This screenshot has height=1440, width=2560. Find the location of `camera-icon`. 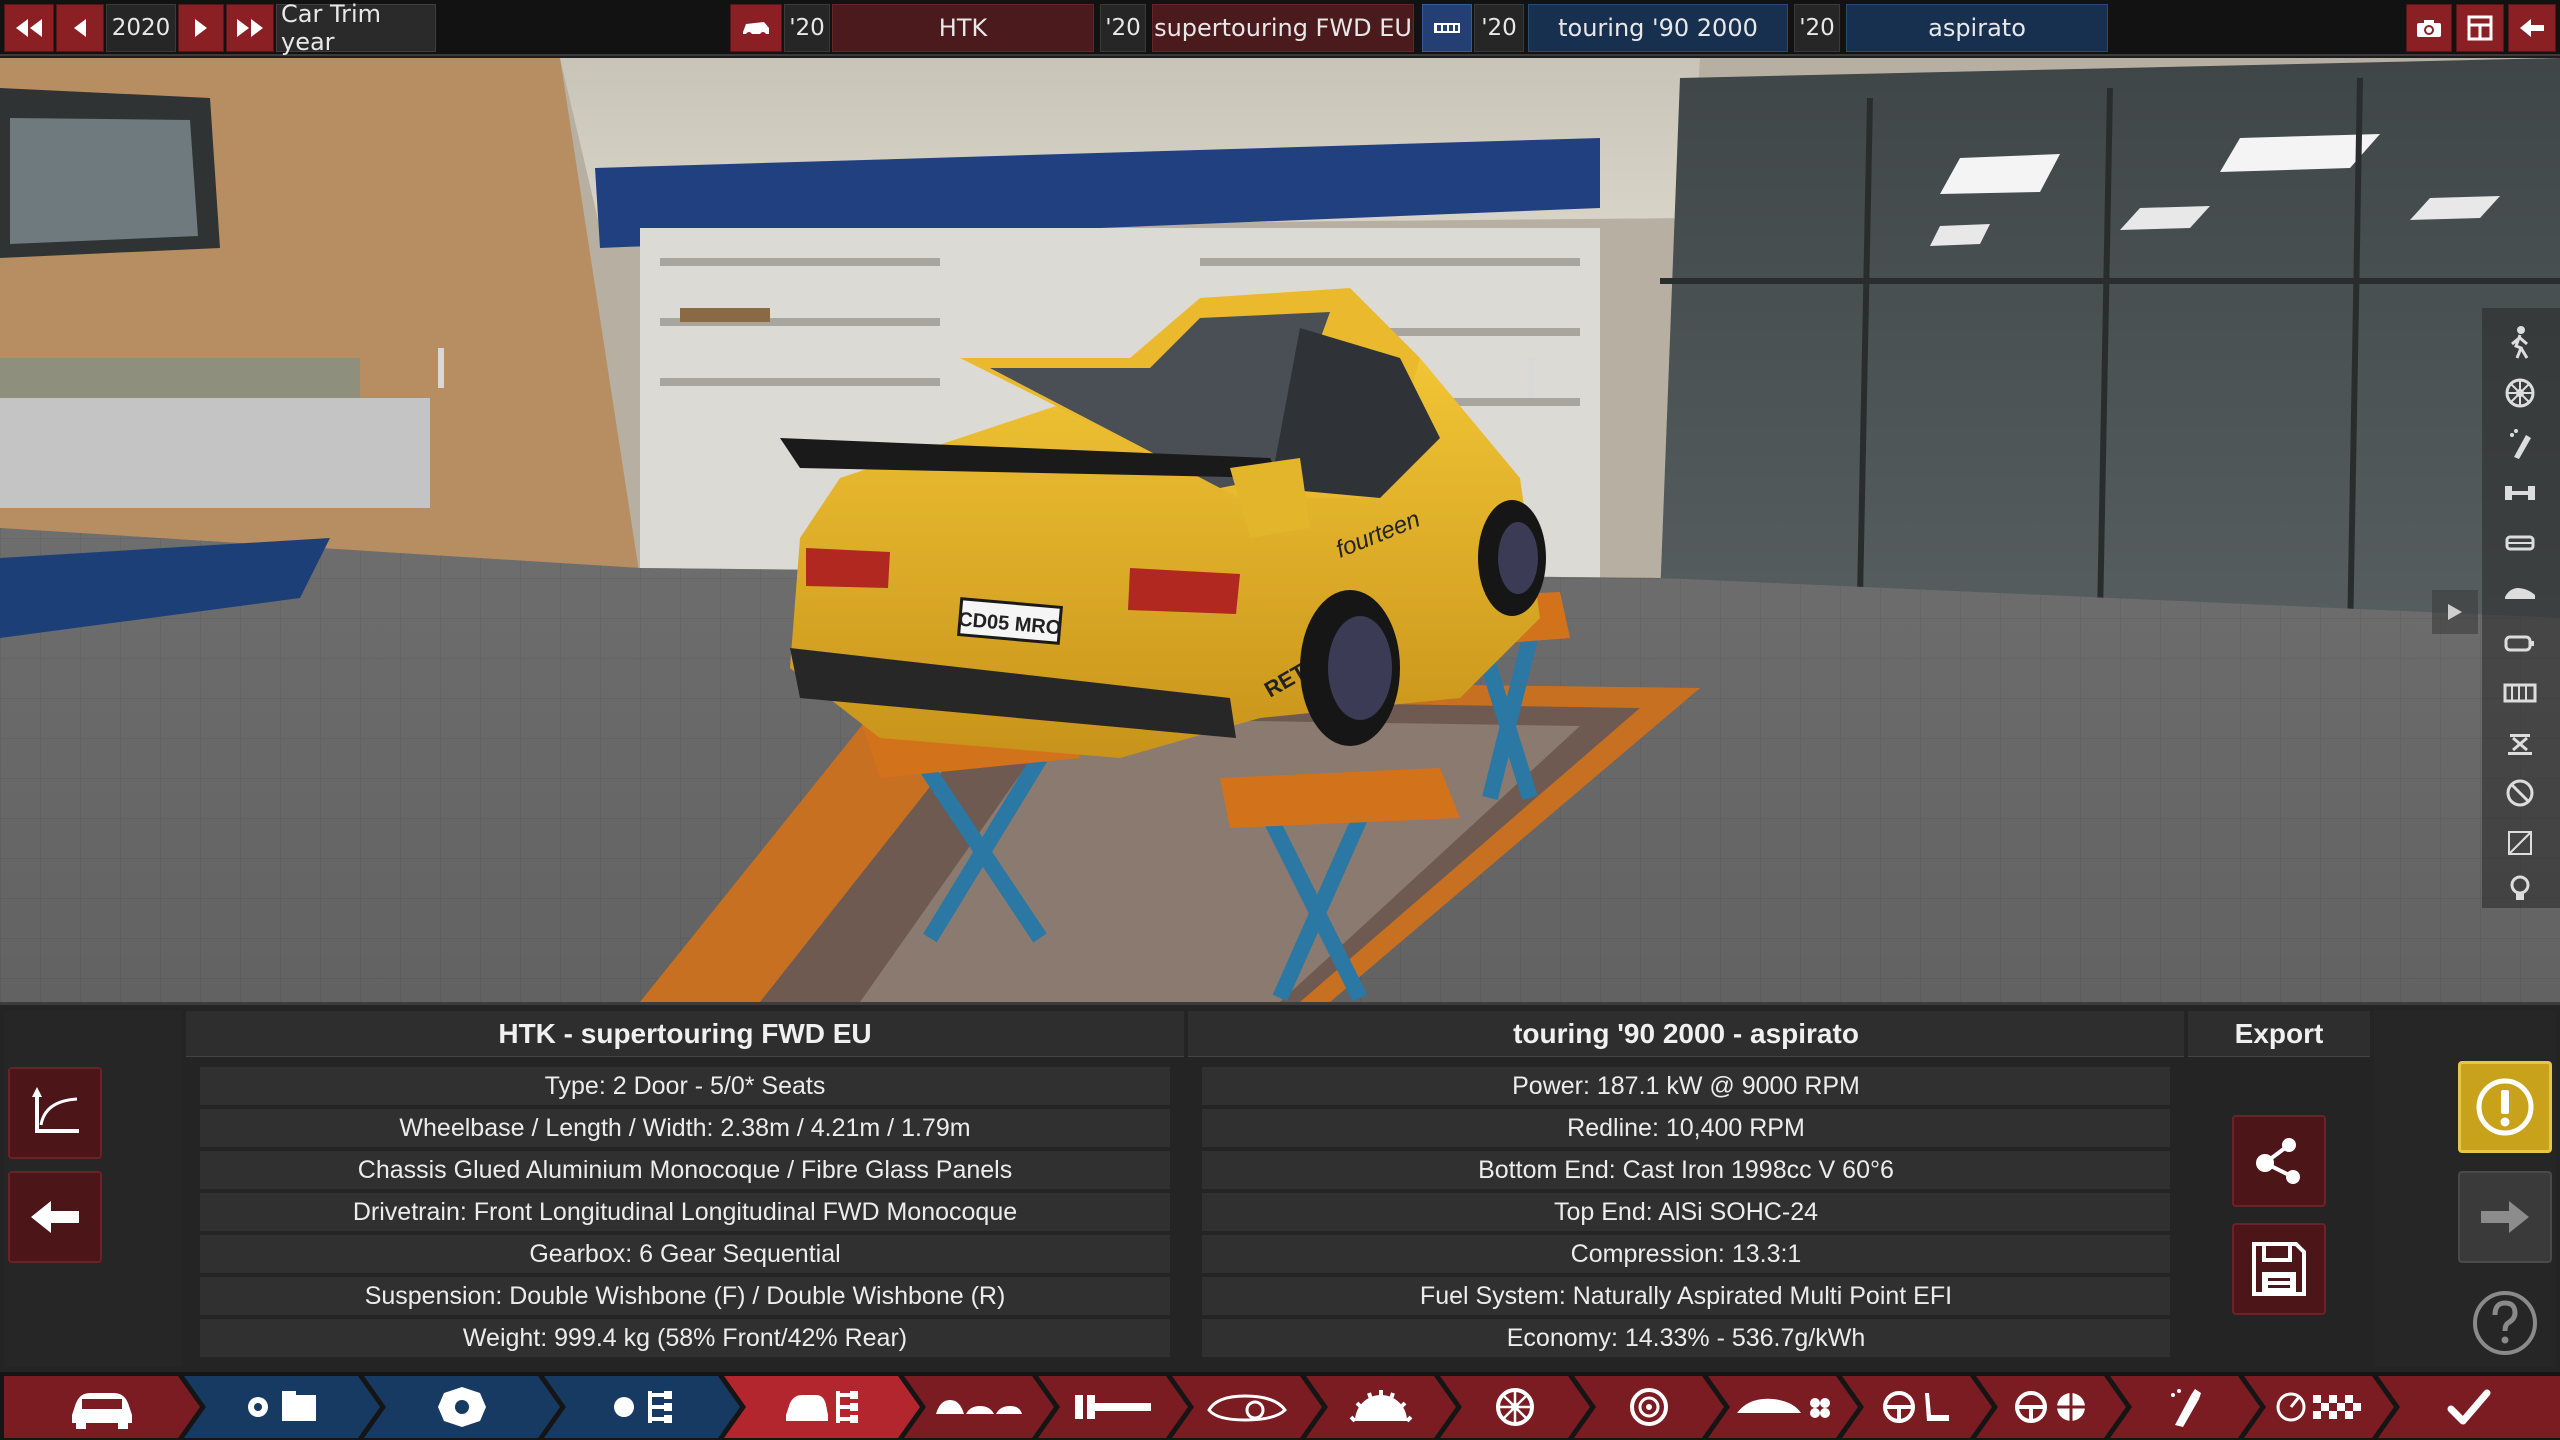

camera-icon is located at coordinates (2429, 28).